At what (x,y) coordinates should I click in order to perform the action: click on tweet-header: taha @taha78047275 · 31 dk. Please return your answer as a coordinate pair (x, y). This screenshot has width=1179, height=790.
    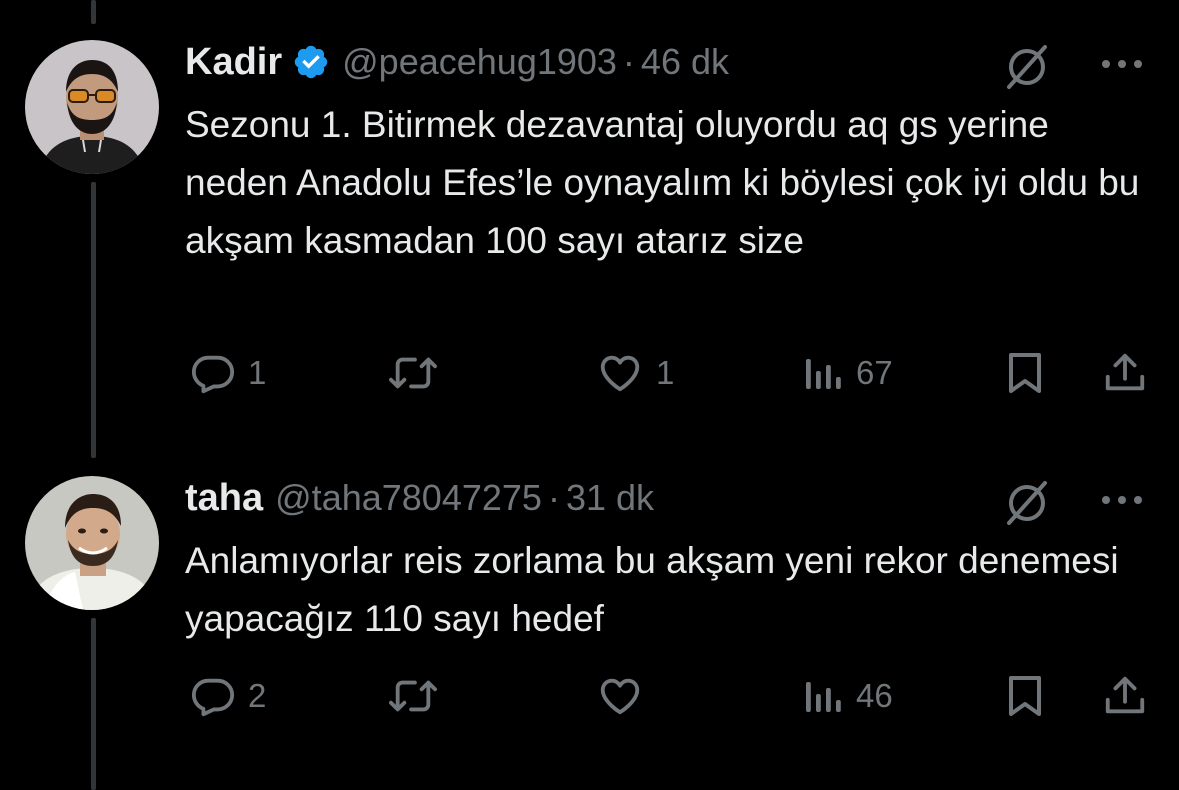
    Looking at the image, I should click on (419, 498).